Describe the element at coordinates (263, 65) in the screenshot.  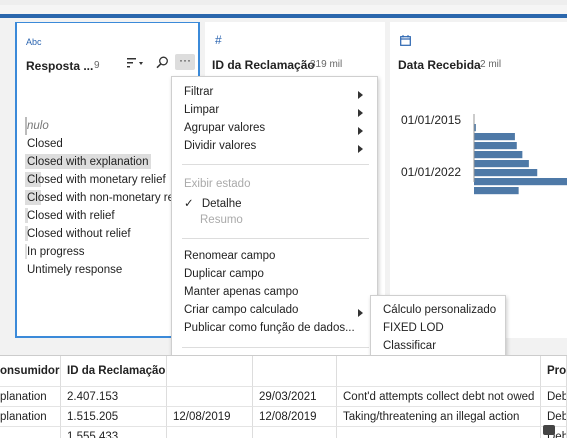
I see `field-name: ID da Reclamação` at that location.